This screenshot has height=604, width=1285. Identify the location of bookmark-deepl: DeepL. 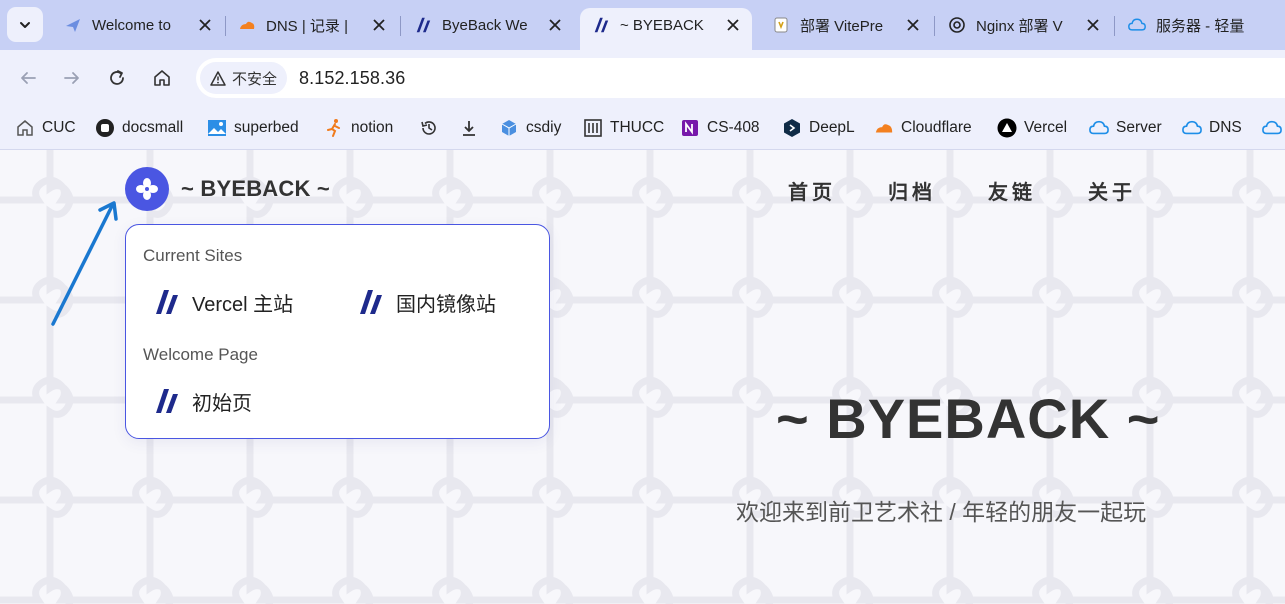
(818, 128).